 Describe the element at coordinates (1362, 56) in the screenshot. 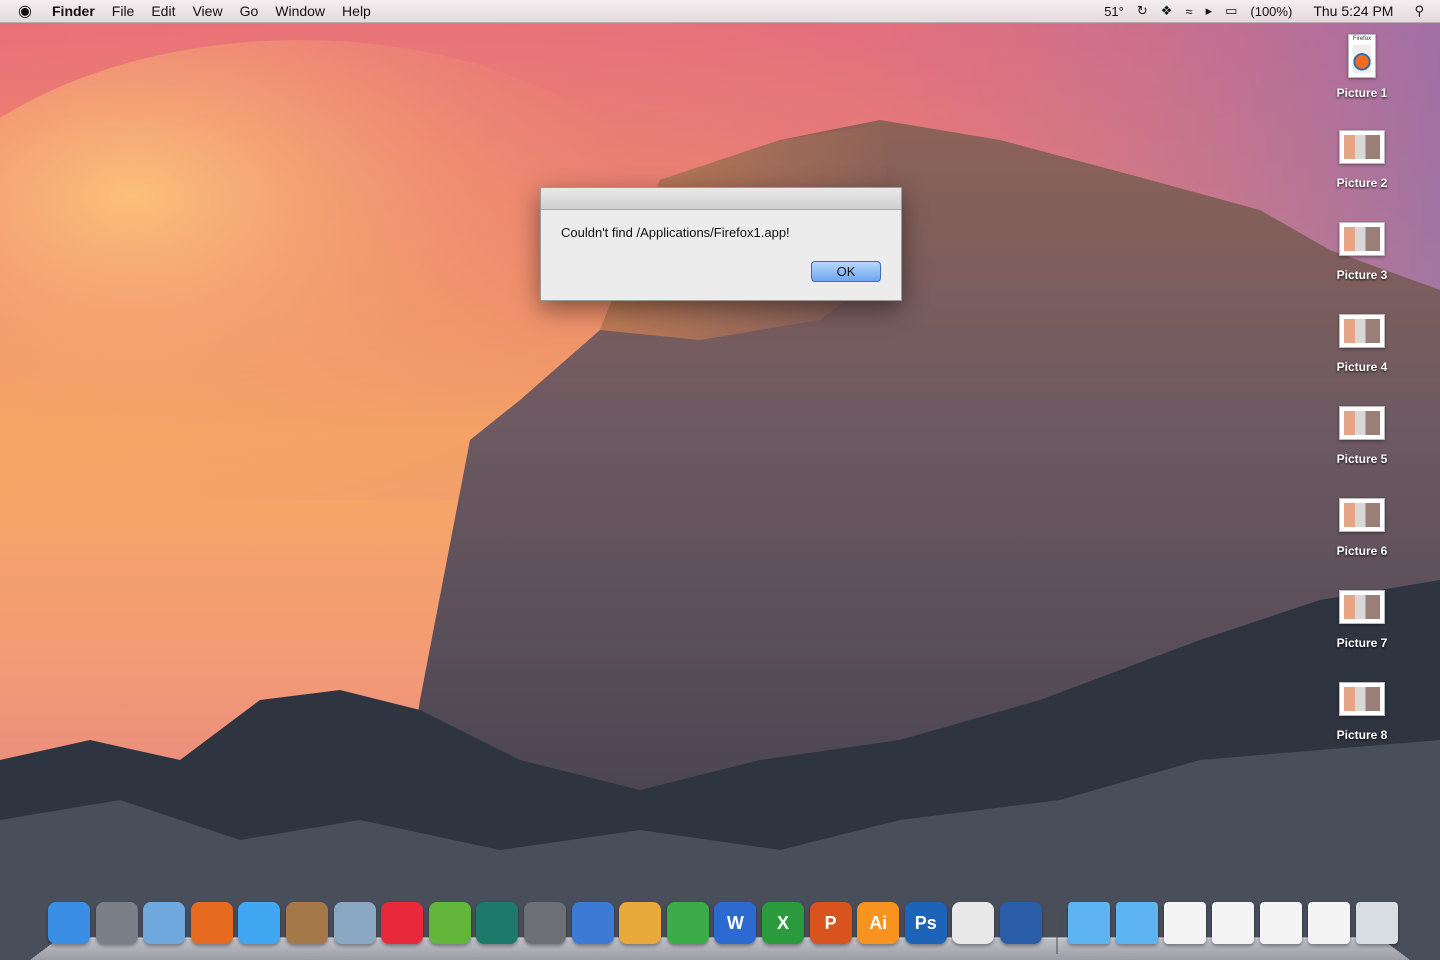

I see `file-thumbnail-icon: Firefox` at that location.